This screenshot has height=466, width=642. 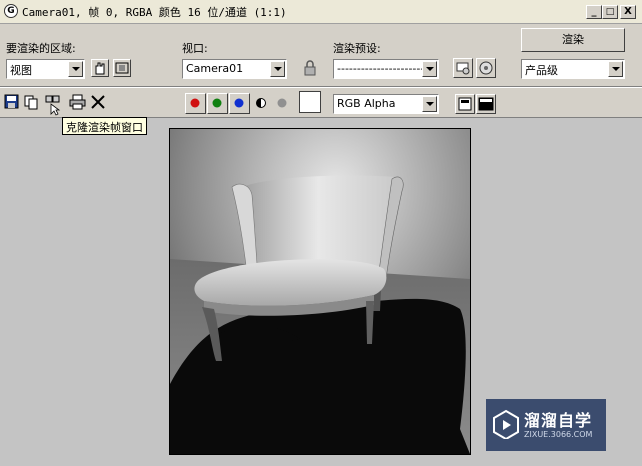 I want to click on green-channel-toggle, so click(x=217, y=103).